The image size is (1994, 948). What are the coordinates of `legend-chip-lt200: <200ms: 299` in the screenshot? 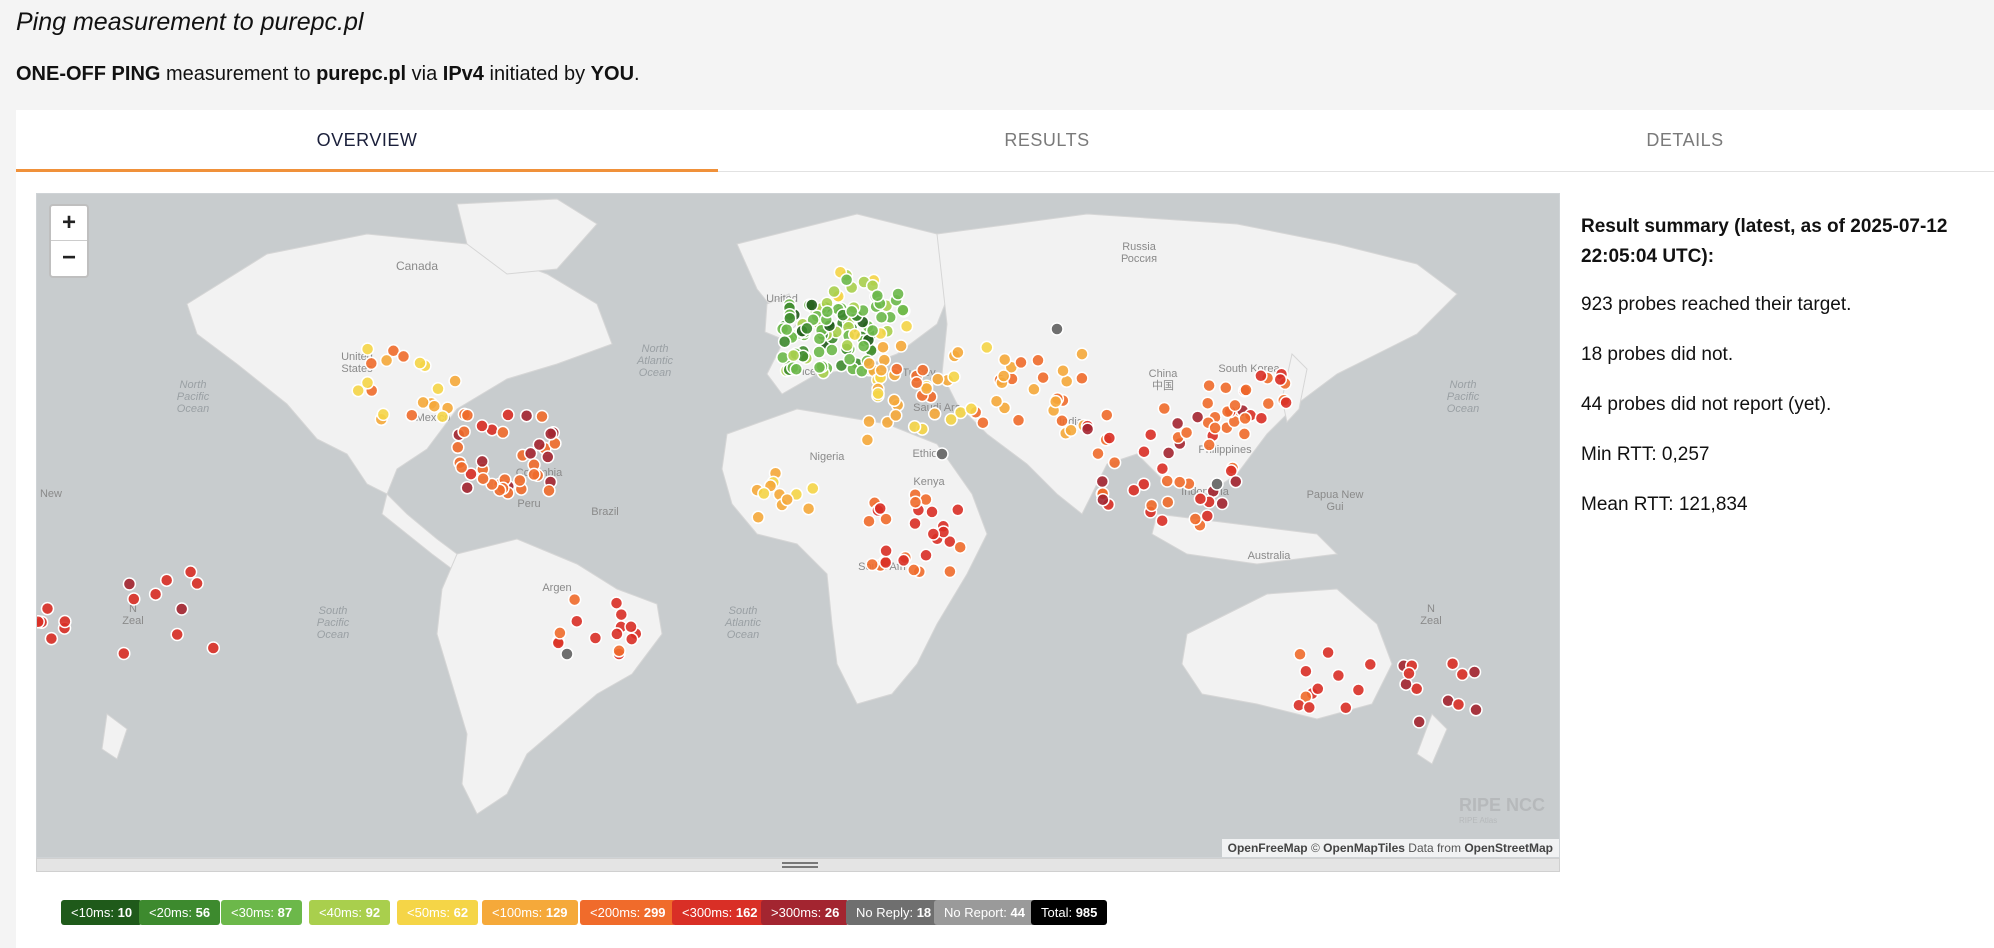 It's located at (628, 912).